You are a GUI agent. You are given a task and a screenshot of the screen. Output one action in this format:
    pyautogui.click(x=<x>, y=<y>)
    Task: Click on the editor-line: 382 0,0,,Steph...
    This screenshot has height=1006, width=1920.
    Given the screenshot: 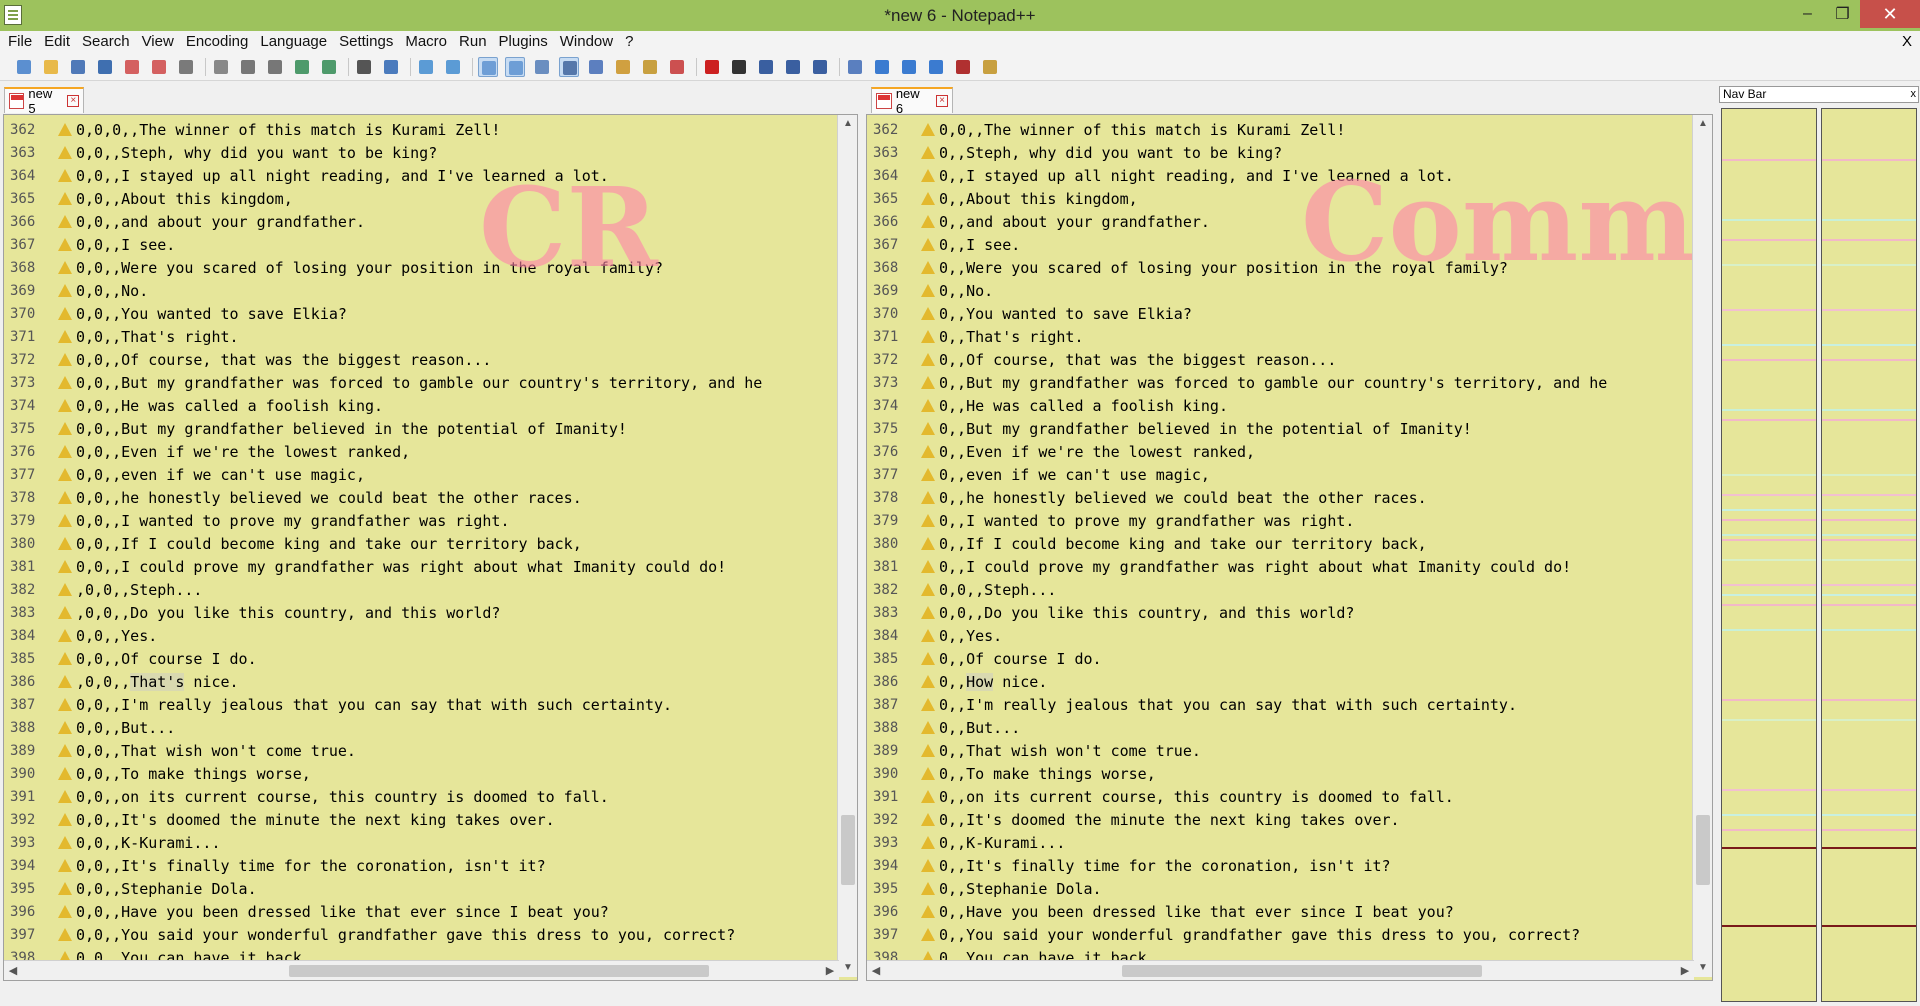 What is the action you would take?
    pyautogui.click(x=1289, y=590)
    